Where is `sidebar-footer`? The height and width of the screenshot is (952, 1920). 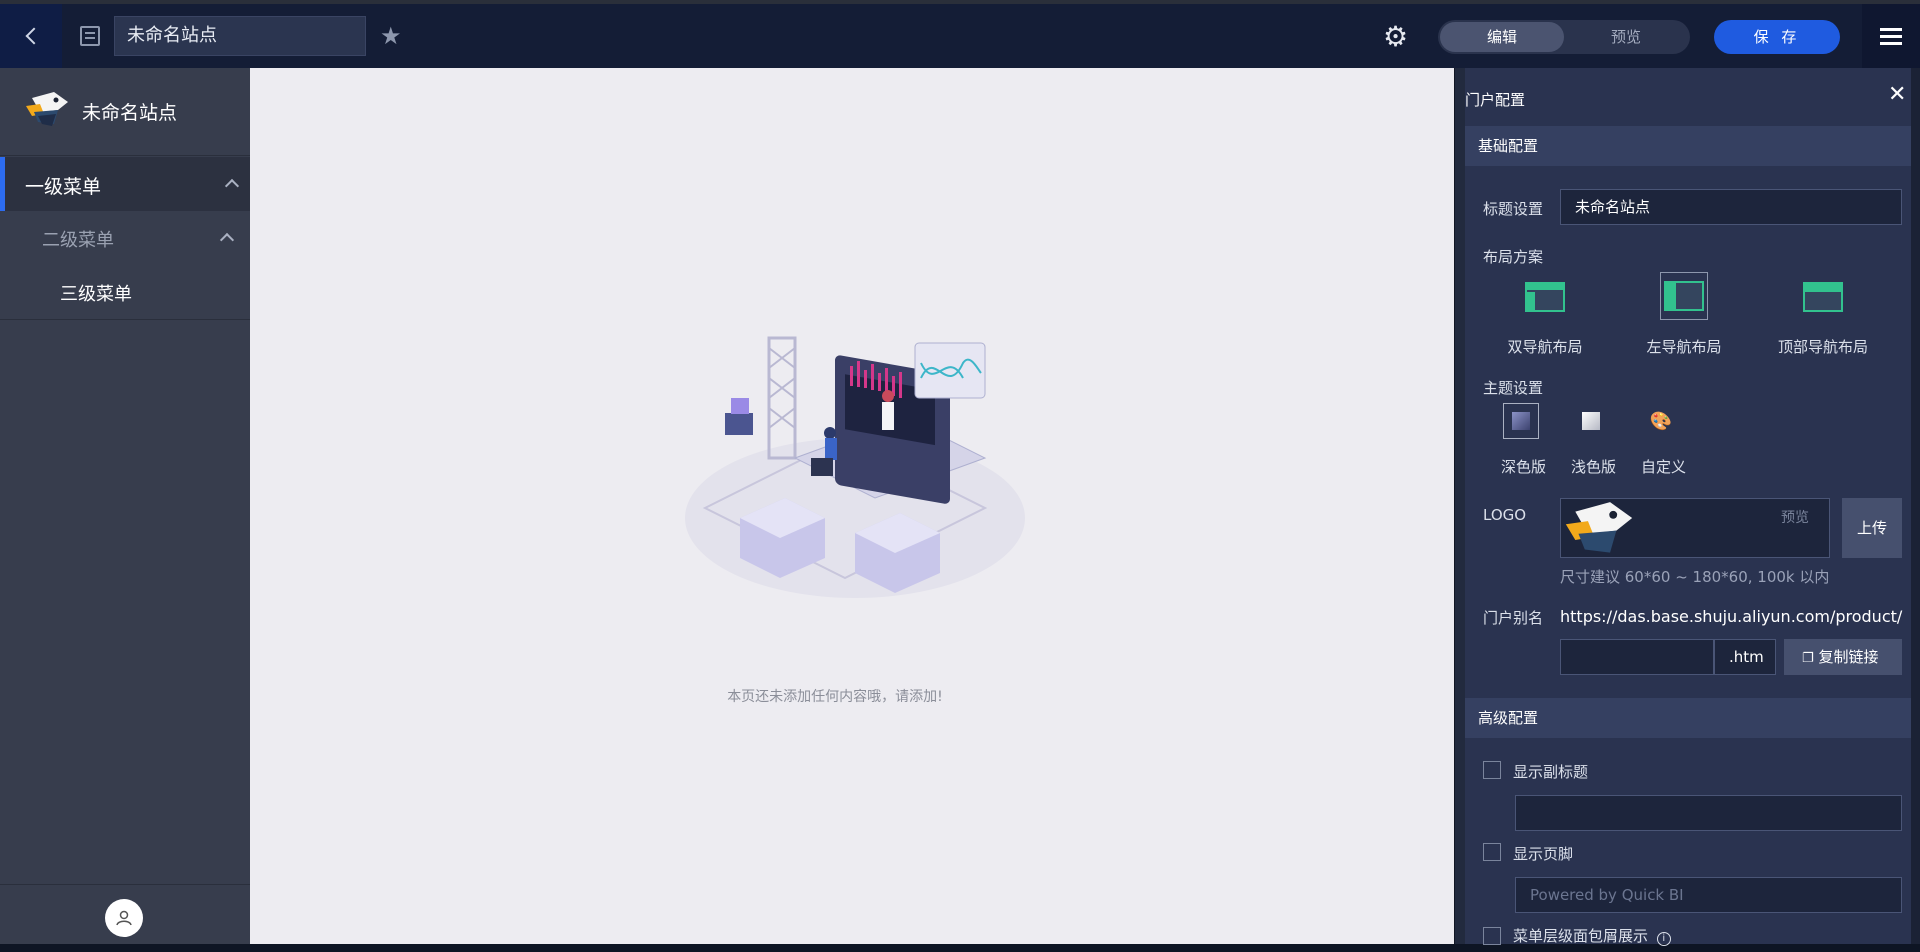 sidebar-footer is located at coordinates (125, 914).